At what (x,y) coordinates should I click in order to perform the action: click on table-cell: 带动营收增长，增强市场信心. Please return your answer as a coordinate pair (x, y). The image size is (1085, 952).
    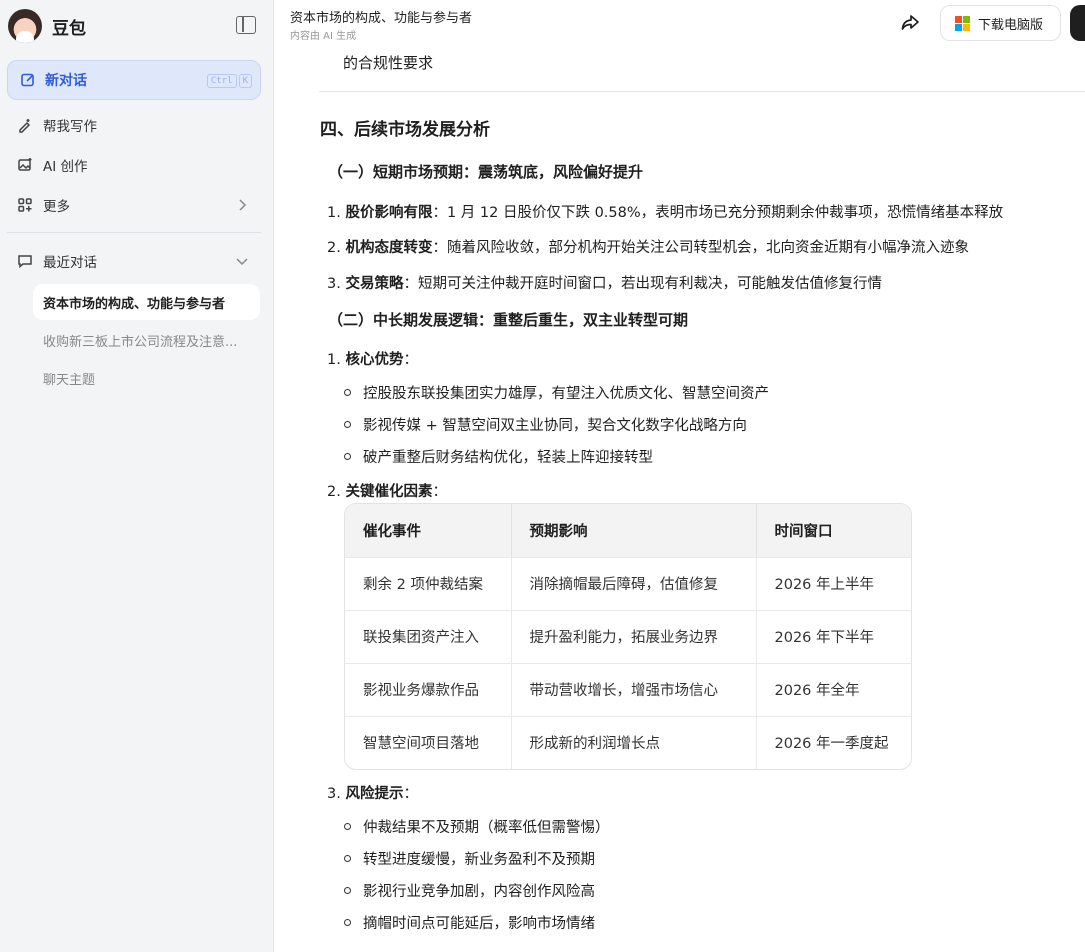
    Looking at the image, I should click on (634, 689).